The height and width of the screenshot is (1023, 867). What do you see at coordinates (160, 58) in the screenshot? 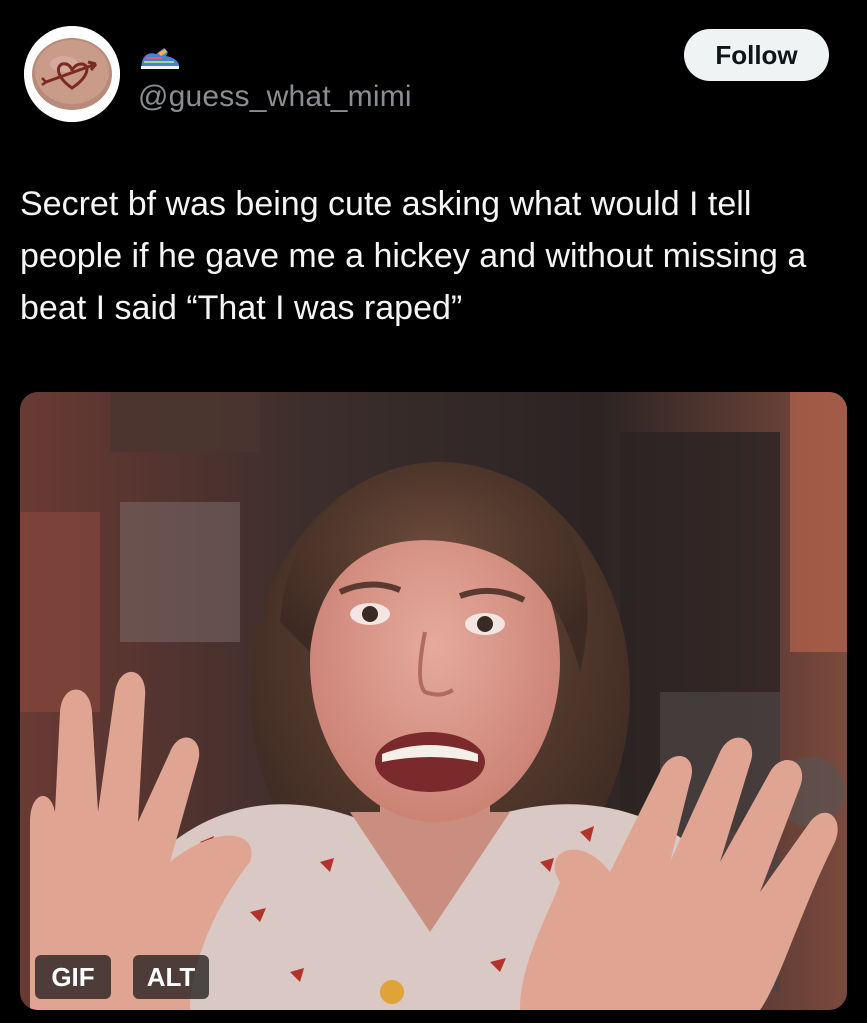
I see `sneaker-emoji-icon` at bounding box center [160, 58].